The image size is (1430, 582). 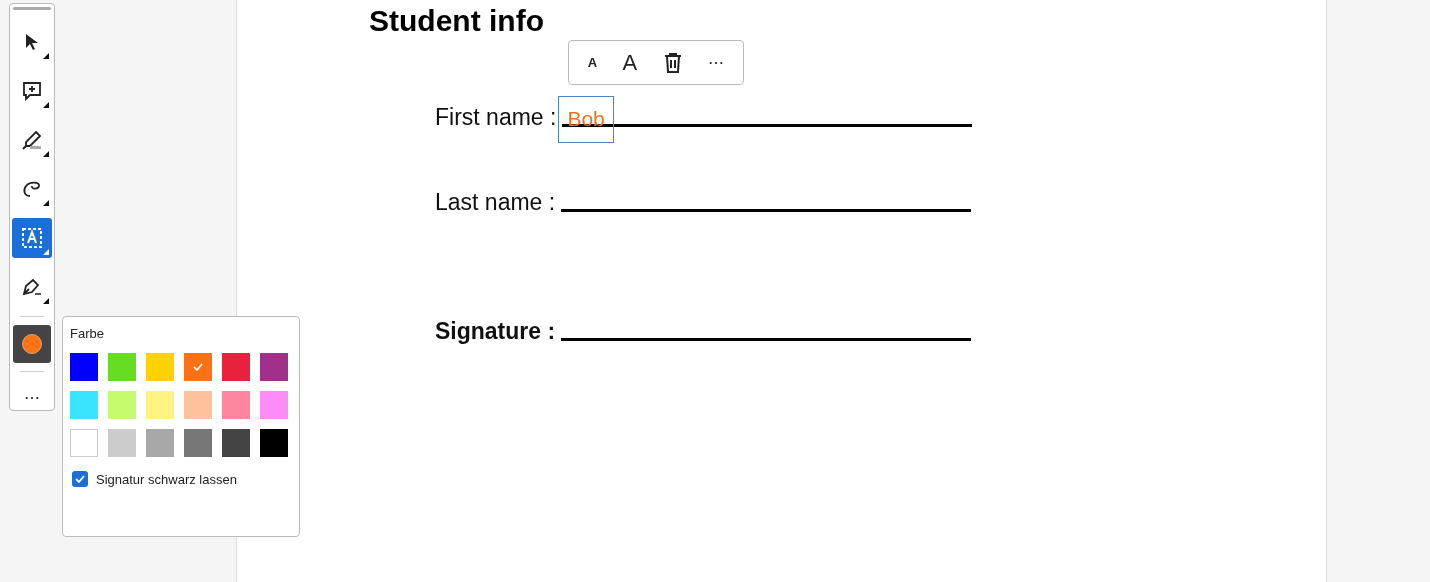 What do you see at coordinates (32, 91) in the screenshot?
I see `comment-icon` at bounding box center [32, 91].